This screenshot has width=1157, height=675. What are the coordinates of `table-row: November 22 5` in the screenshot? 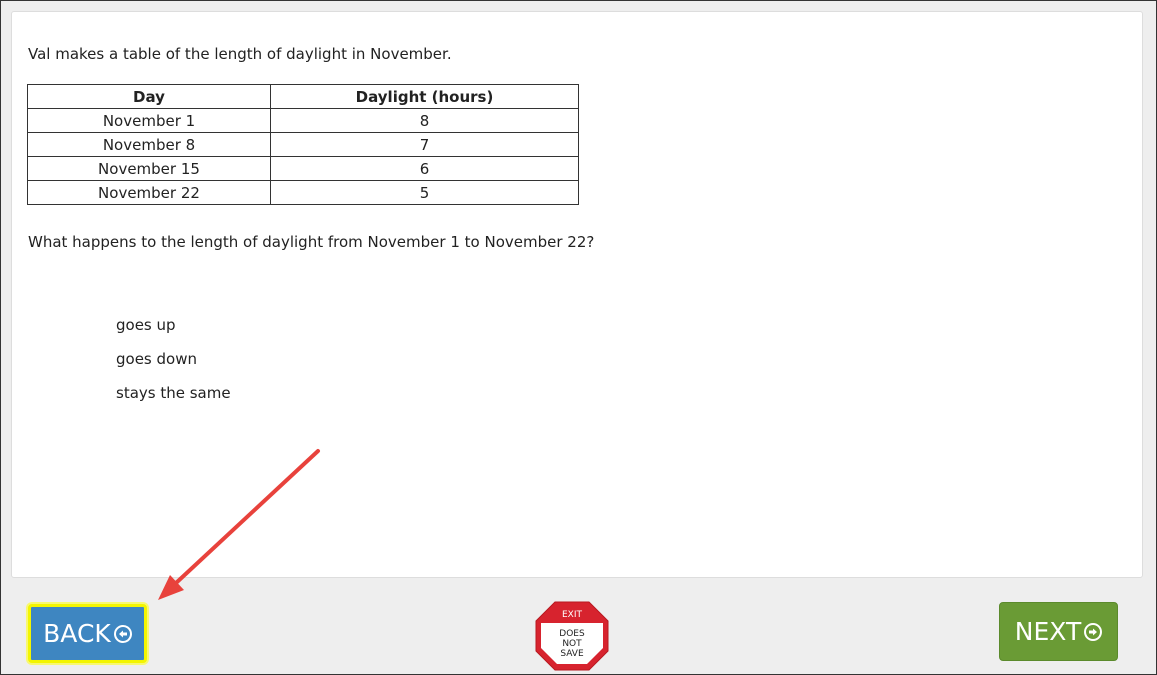 It's located at (303, 192).